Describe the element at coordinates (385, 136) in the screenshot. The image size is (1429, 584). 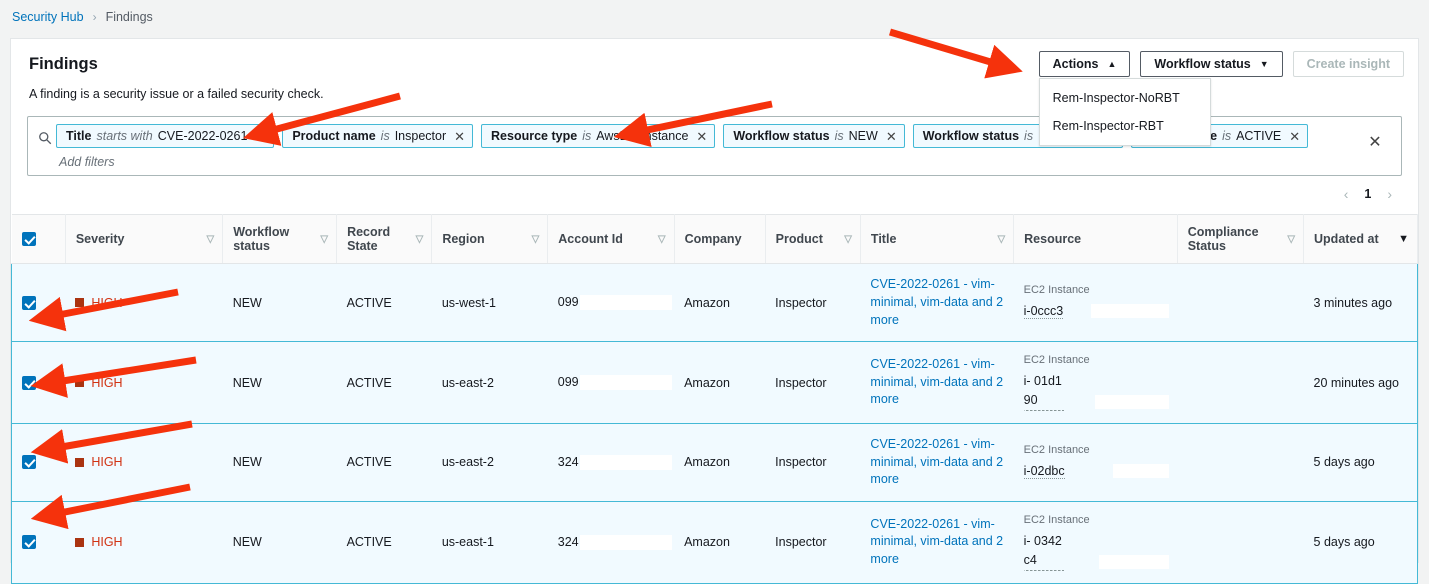
I see `token-operator: is` at that location.